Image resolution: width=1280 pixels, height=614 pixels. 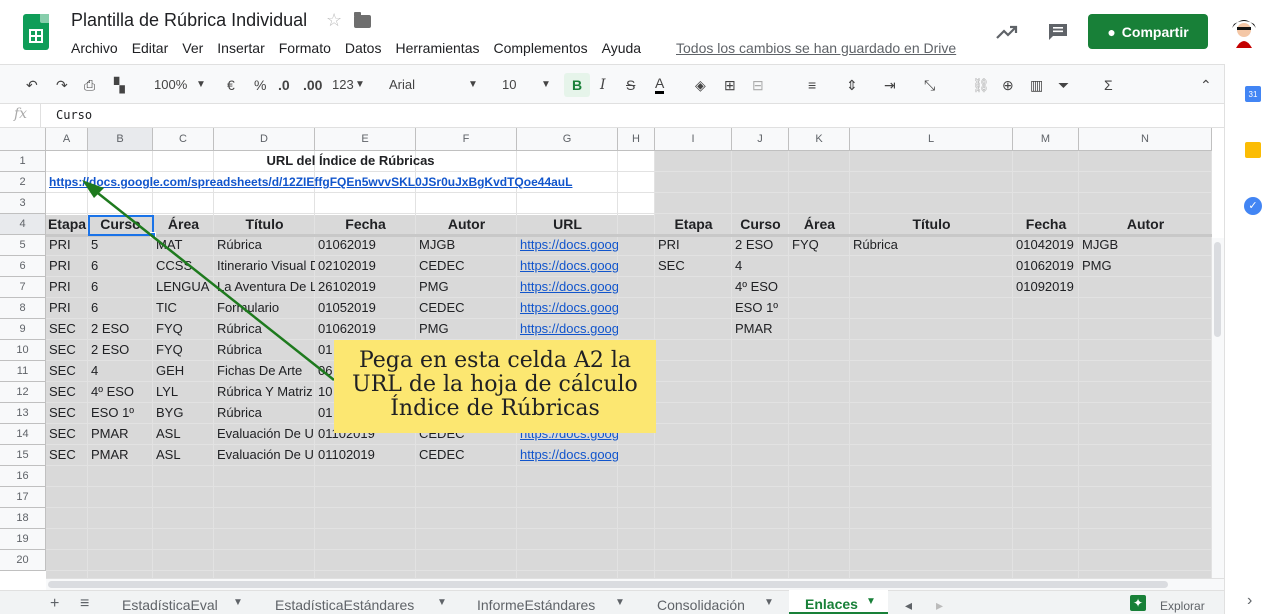 I want to click on menu-ayuda: Ayuda, so click(x=621, y=48).